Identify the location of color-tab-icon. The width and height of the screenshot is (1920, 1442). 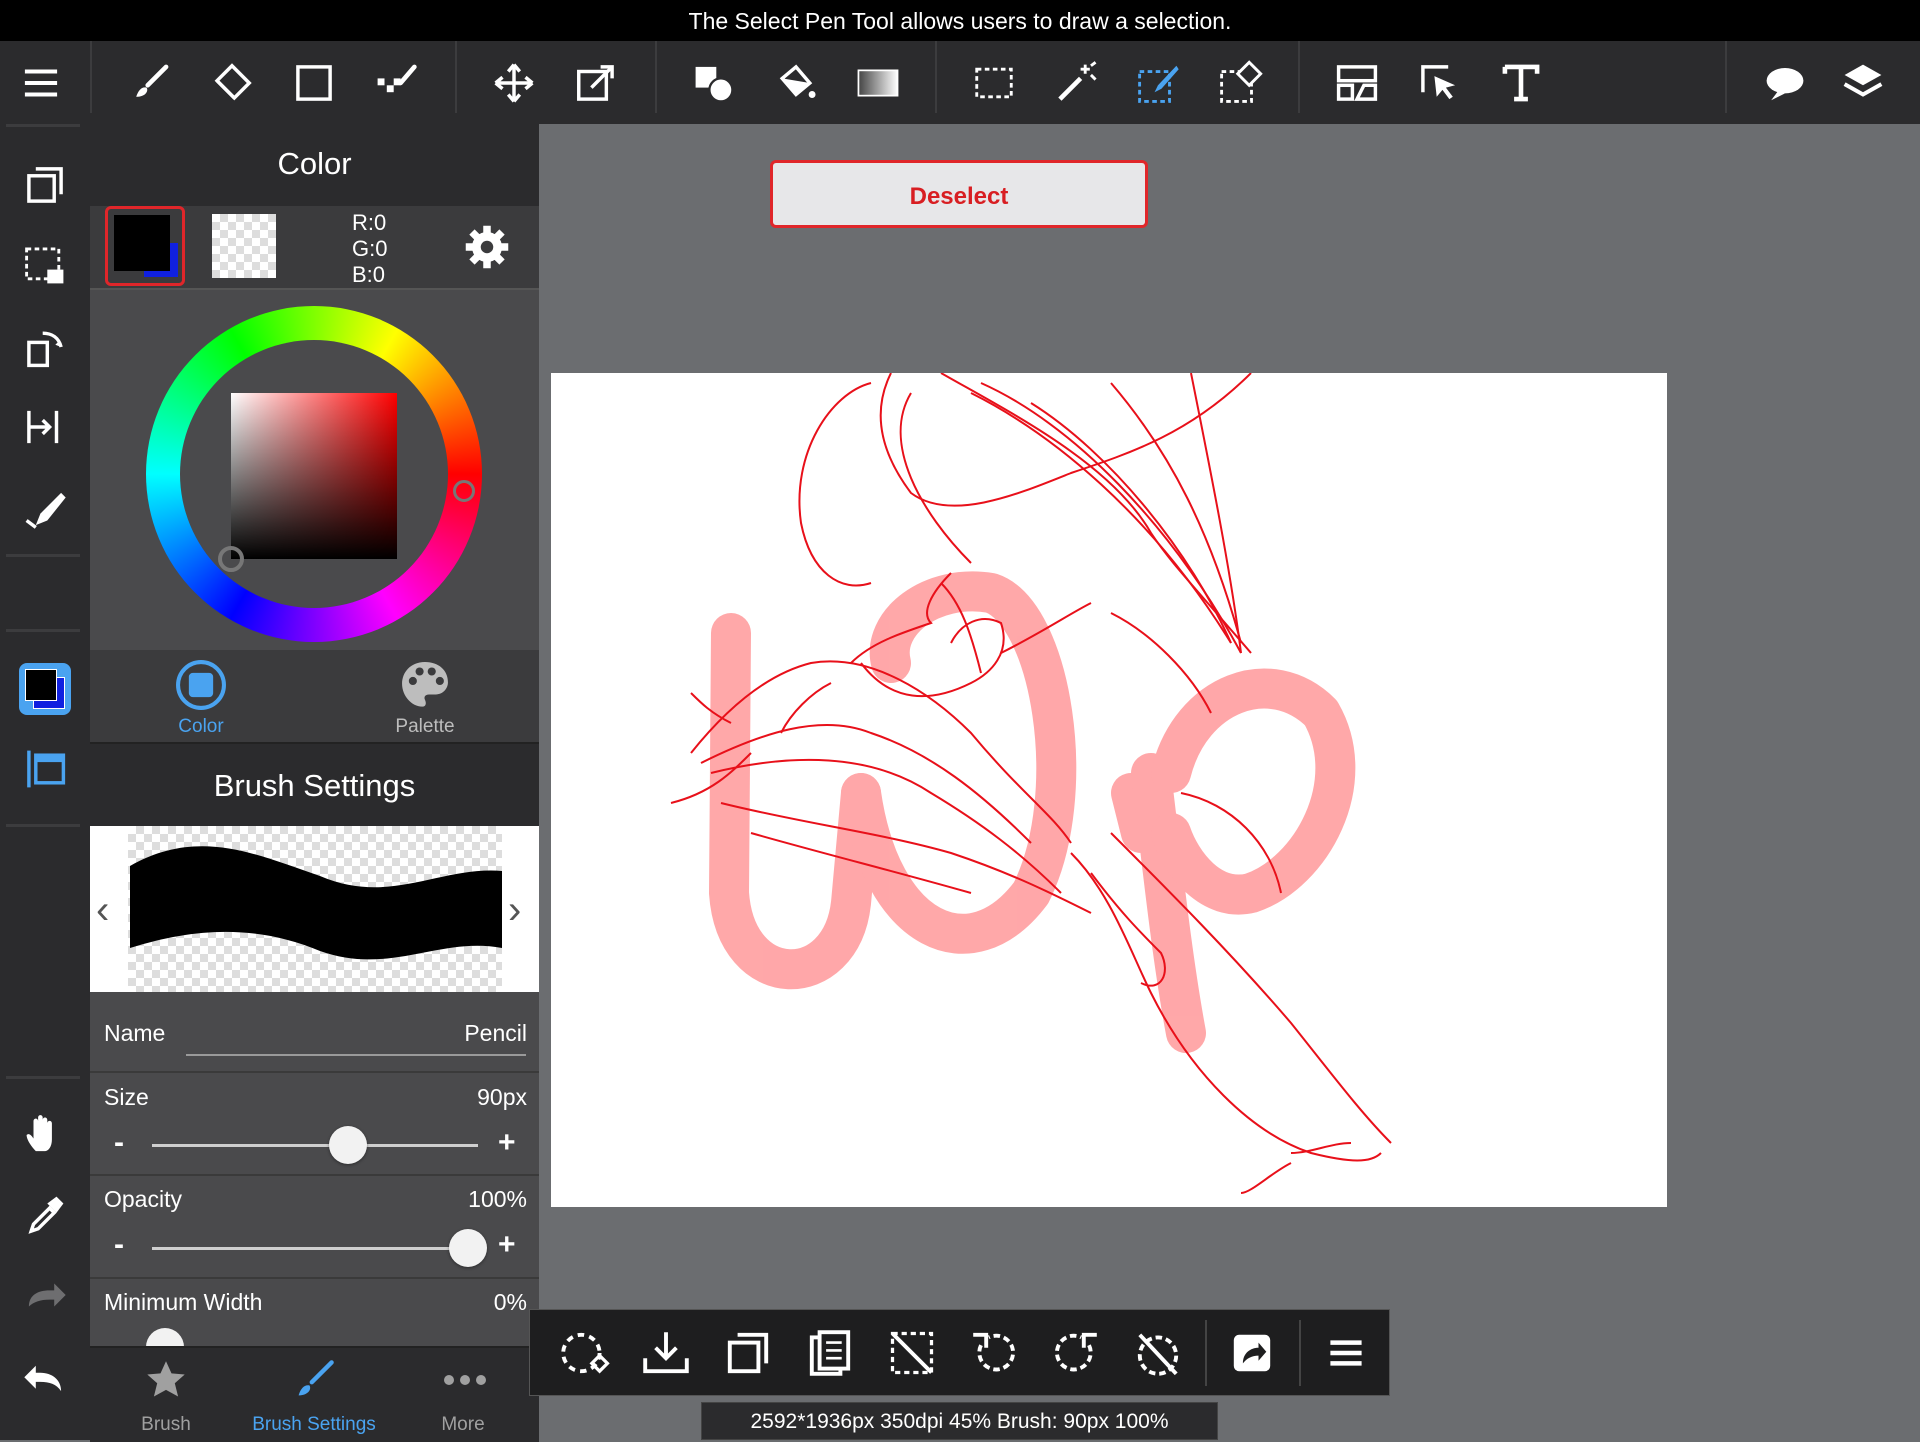
(201, 685).